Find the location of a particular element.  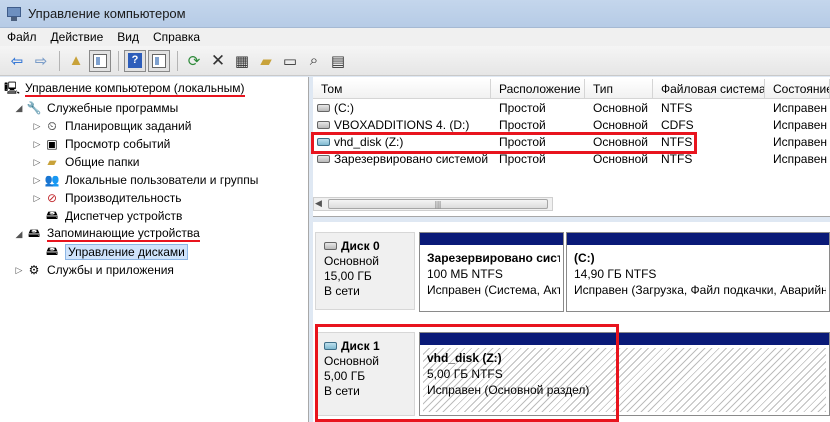

toolbar: ⇦ ⇨ ▲ ? ⟳ ✕ ▦ ▰ ▭ ⌕ ▤ is located at coordinates (415, 61).